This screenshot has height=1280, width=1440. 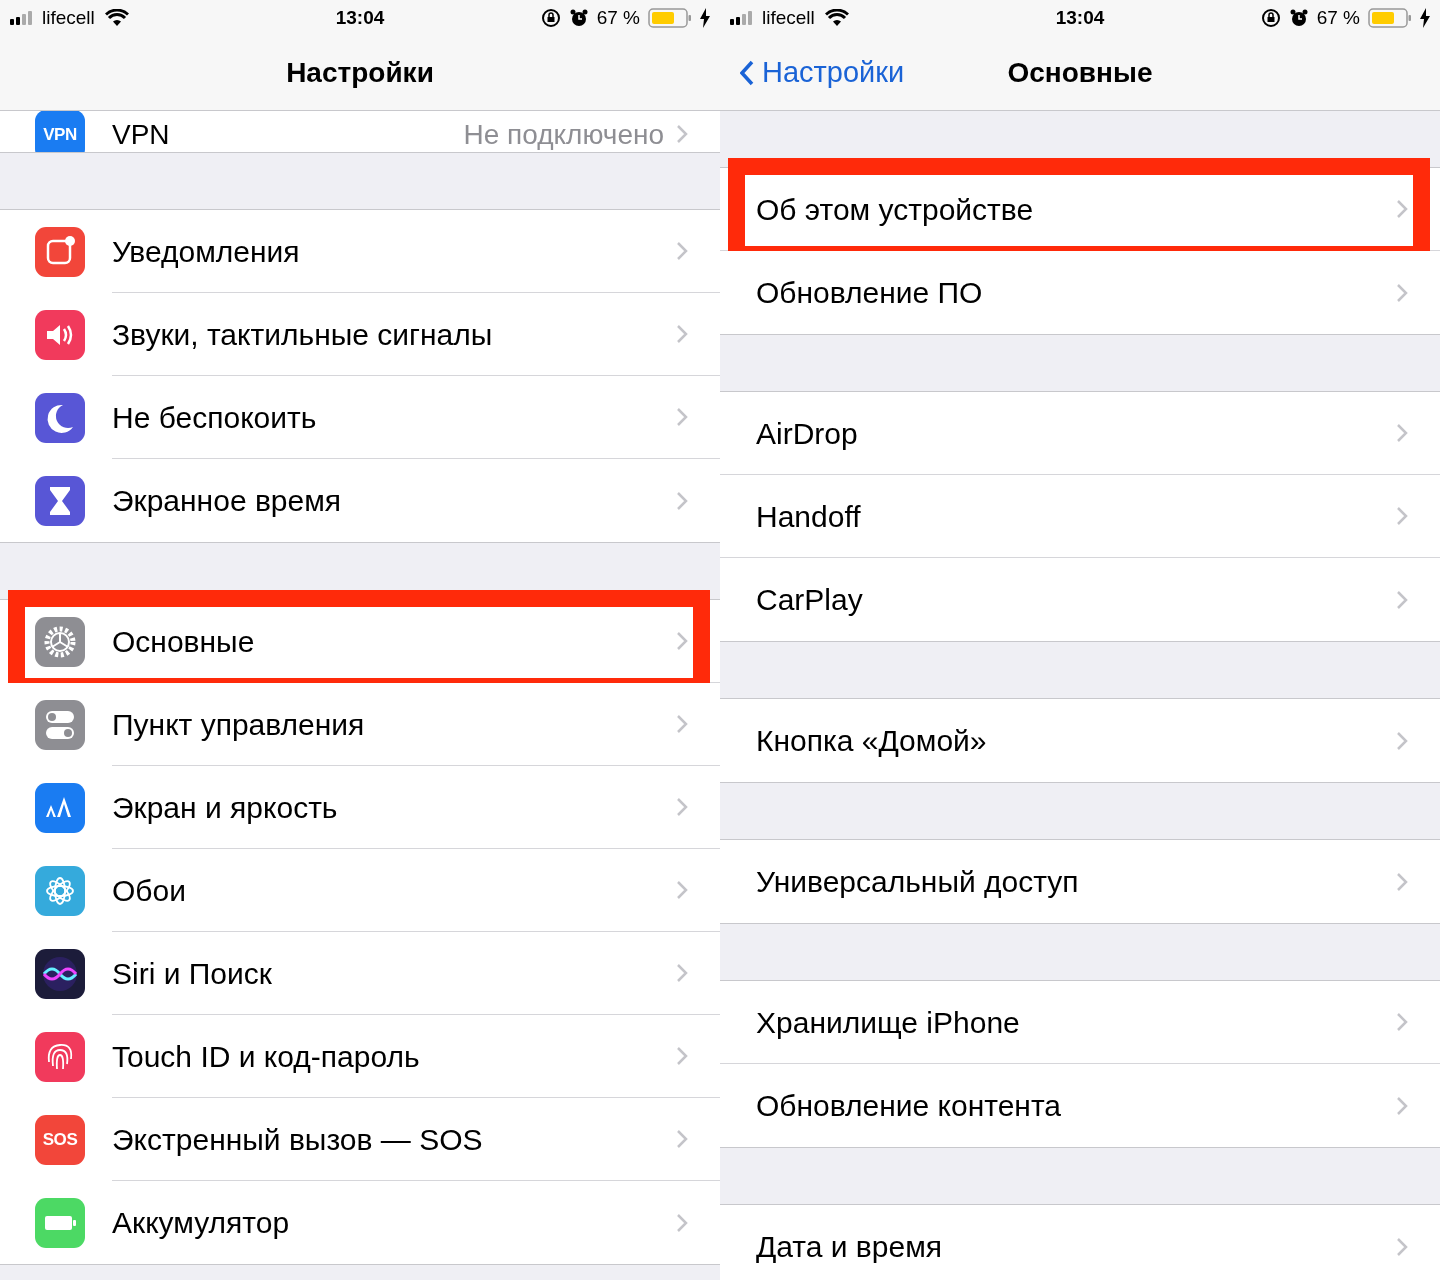 I want to click on sounds-icon, so click(x=60, y=334).